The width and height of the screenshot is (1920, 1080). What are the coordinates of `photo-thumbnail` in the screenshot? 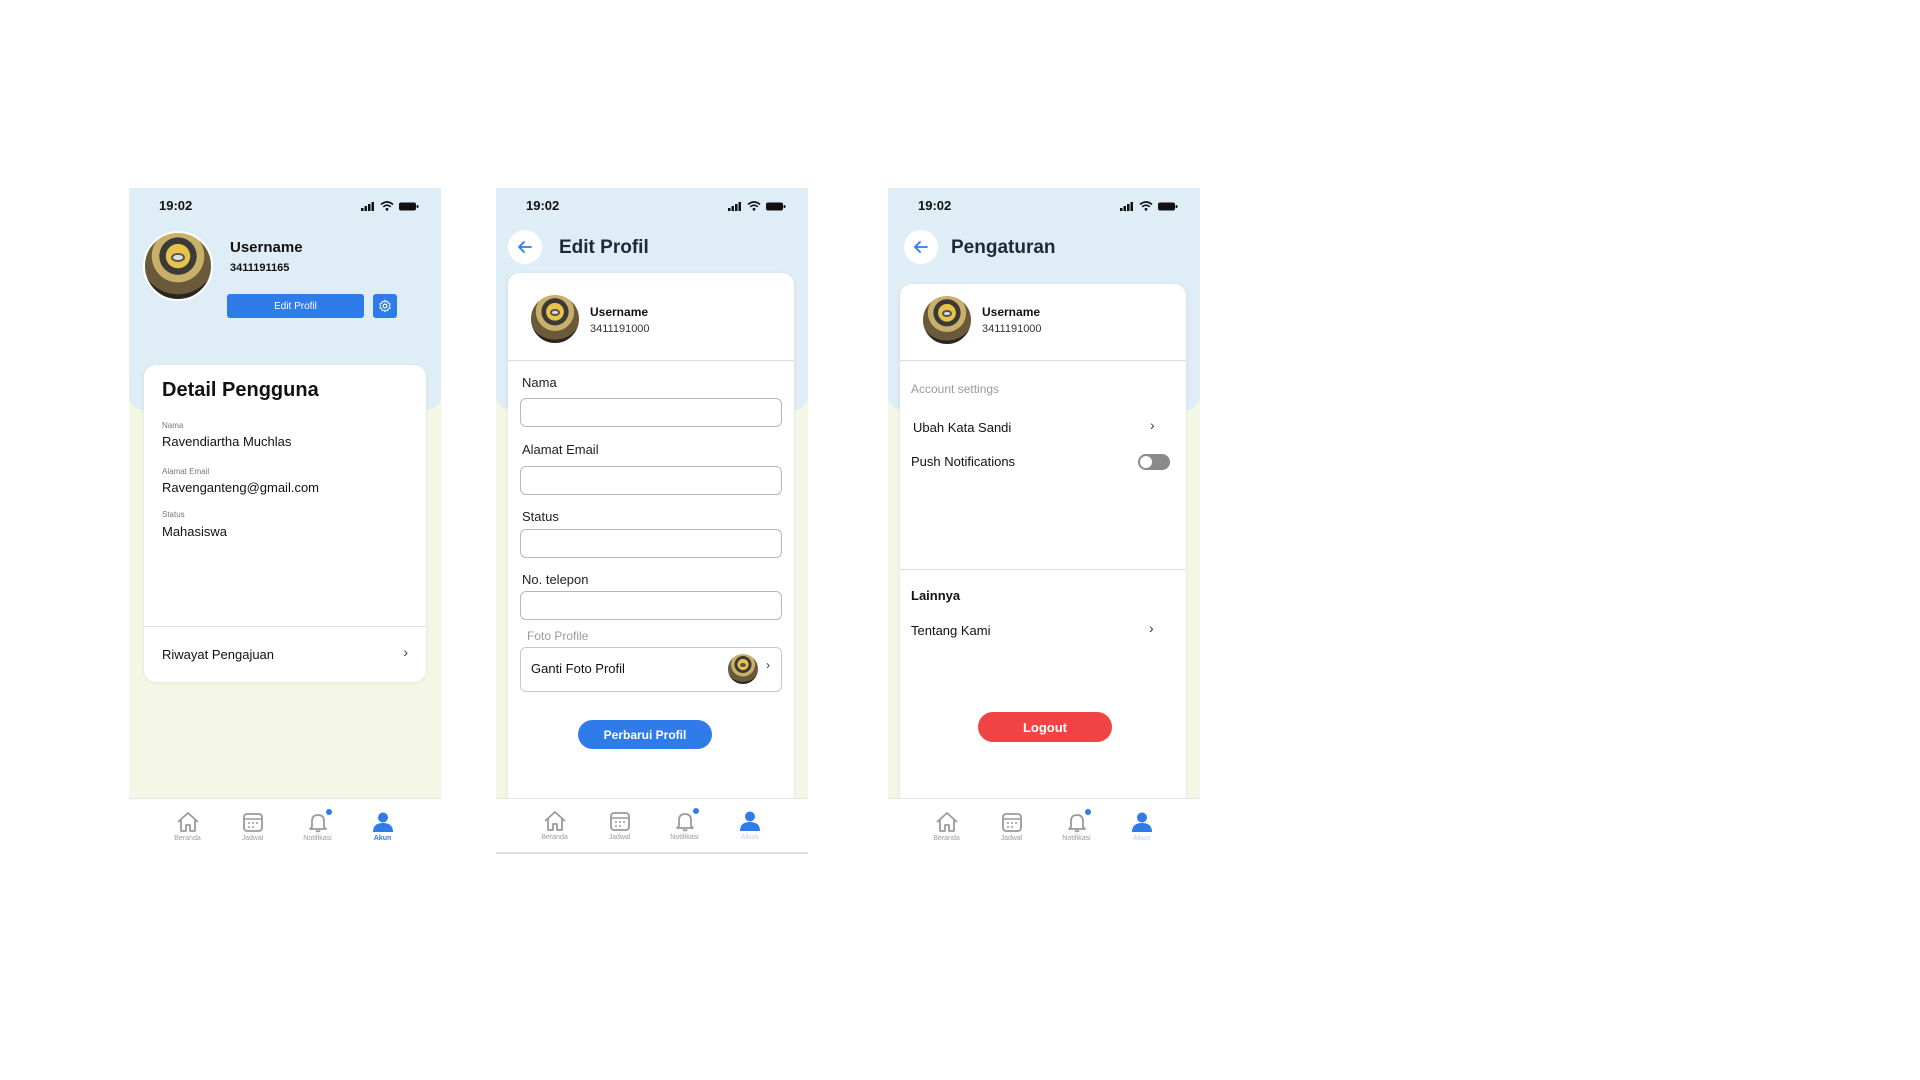 It's located at (743, 669).